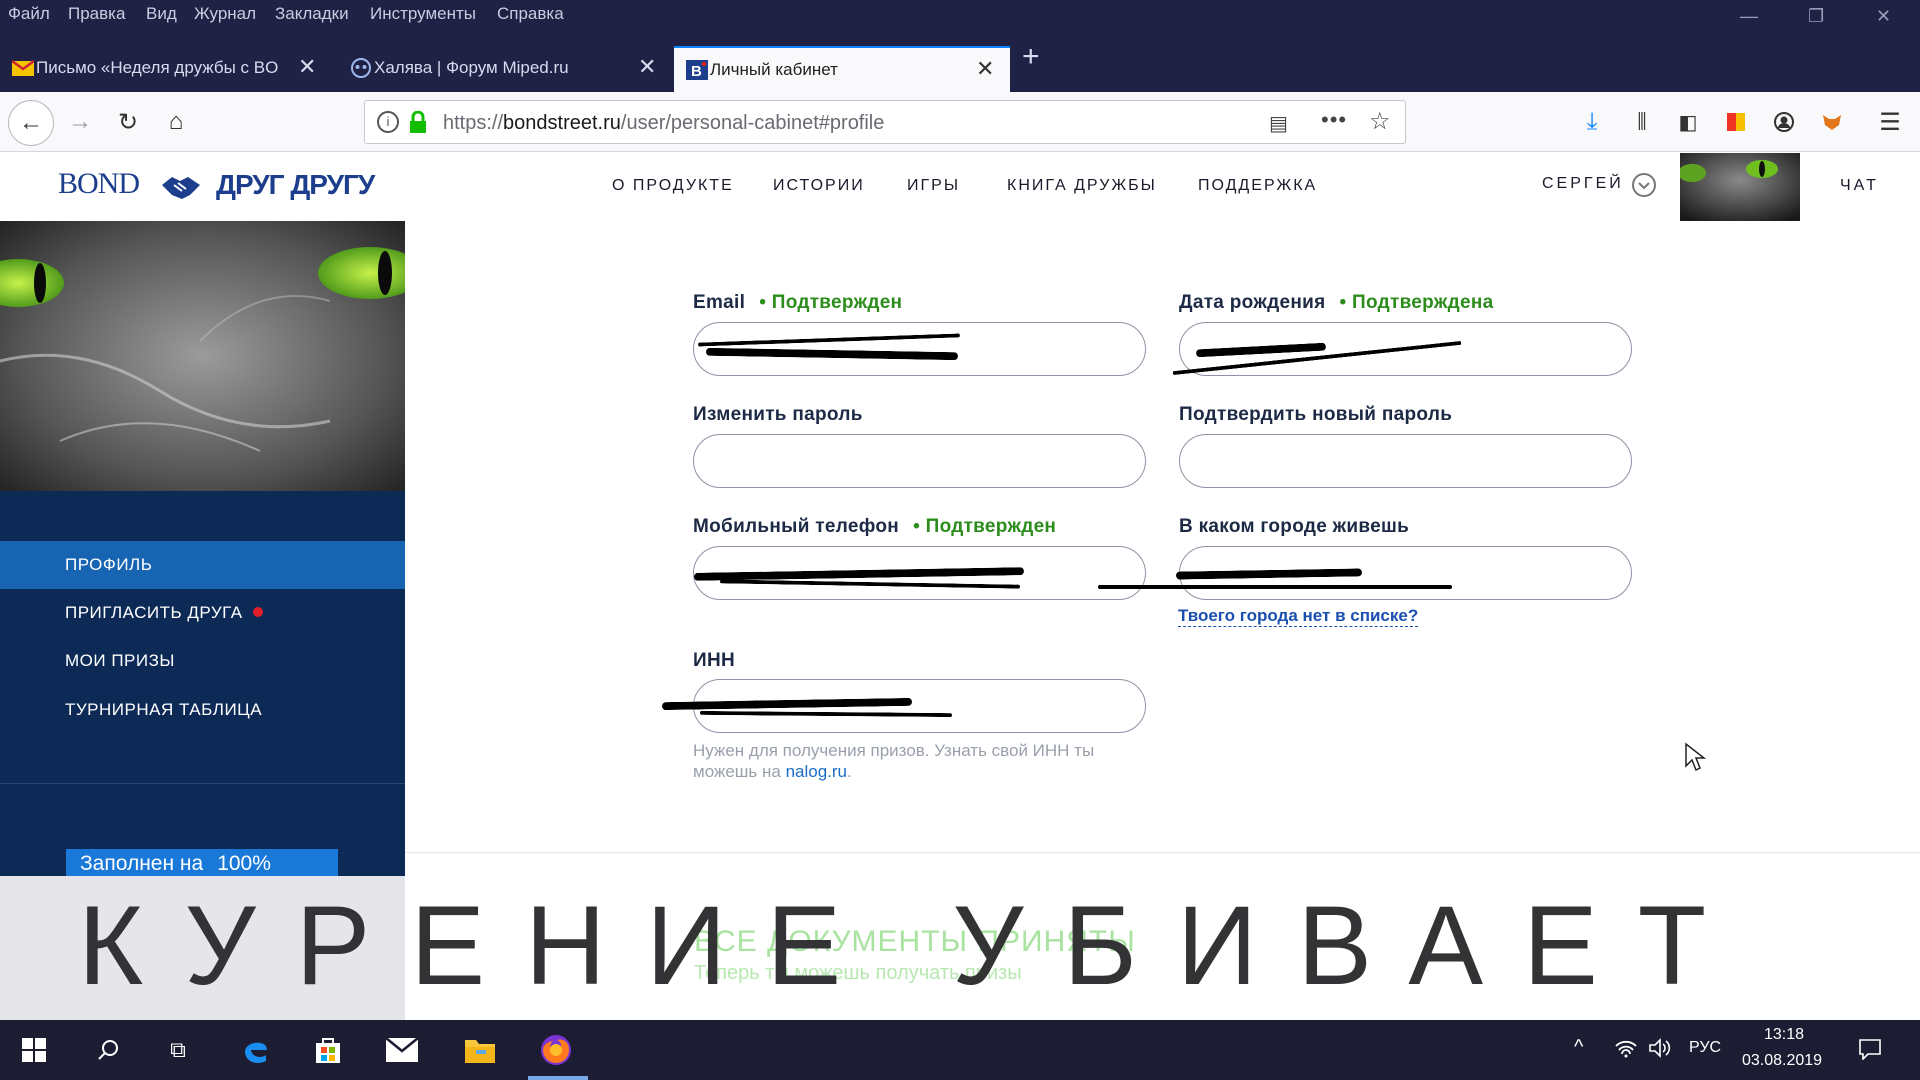  Describe the element at coordinates (673, 186) in the screenshot. I see `nav-product: О ПРОДУКТЕ` at that location.